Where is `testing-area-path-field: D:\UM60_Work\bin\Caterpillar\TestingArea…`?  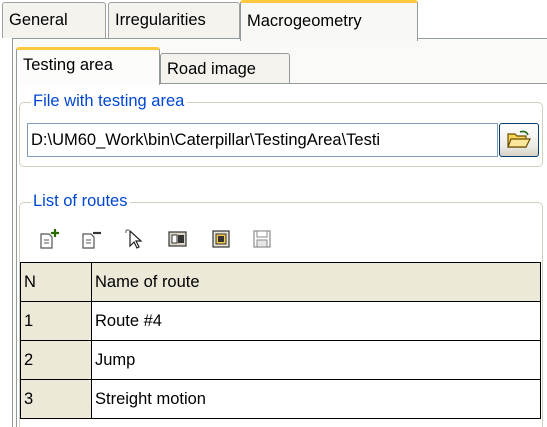 testing-area-path-field: D:\UM60_Work\bin\Caterpillar\TestingArea… is located at coordinates (262, 140).